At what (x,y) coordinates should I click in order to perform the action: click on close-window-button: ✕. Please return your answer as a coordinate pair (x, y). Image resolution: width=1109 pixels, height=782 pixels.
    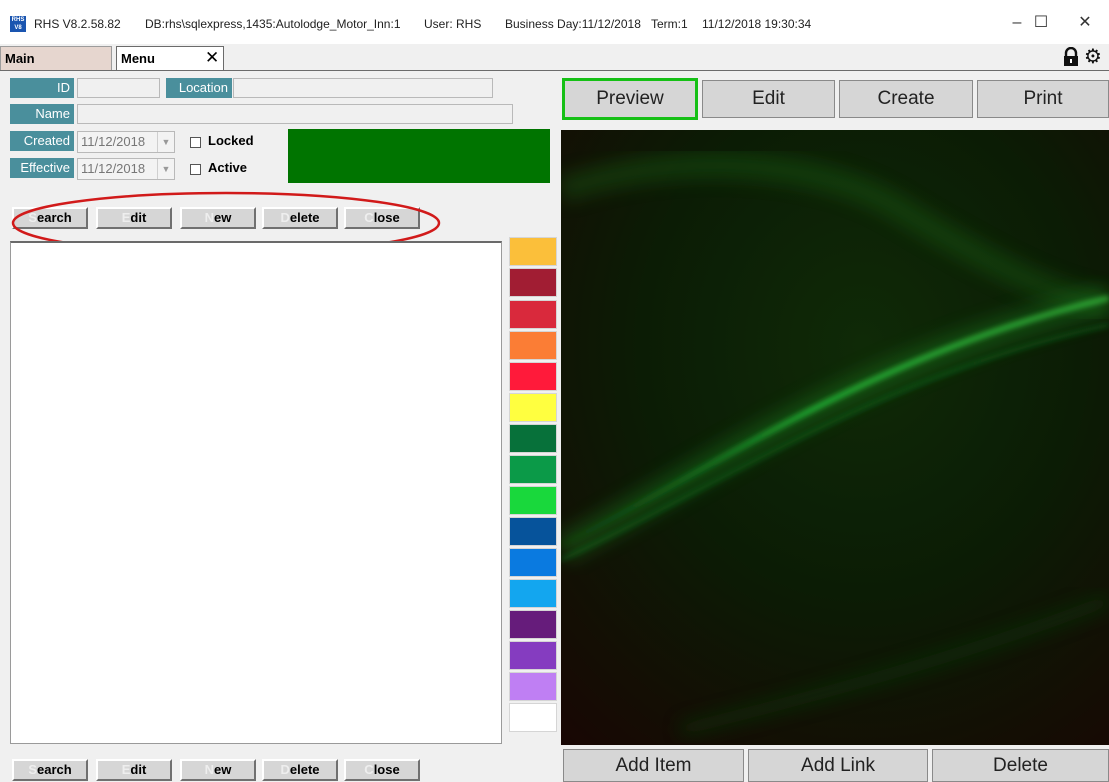
    Looking at the image, I should click on (1085, 23).